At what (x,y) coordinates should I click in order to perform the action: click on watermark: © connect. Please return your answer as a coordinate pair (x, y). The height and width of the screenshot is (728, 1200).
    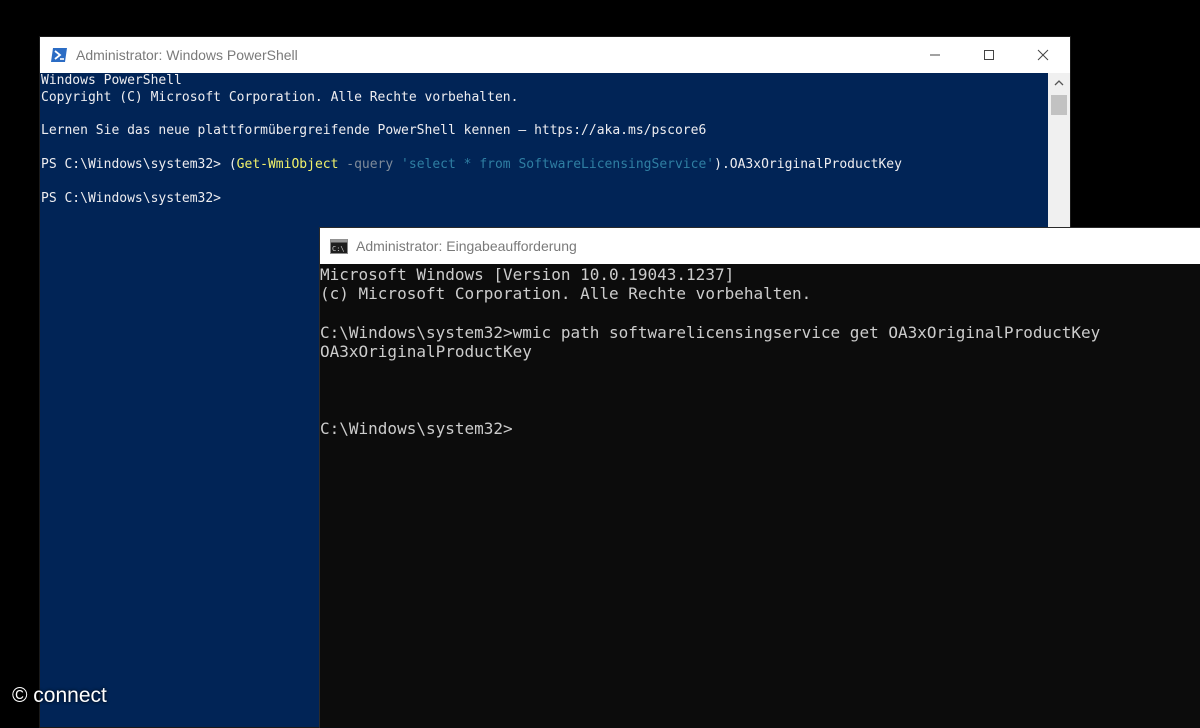
    Looking at the image, I should click on (59, 695).